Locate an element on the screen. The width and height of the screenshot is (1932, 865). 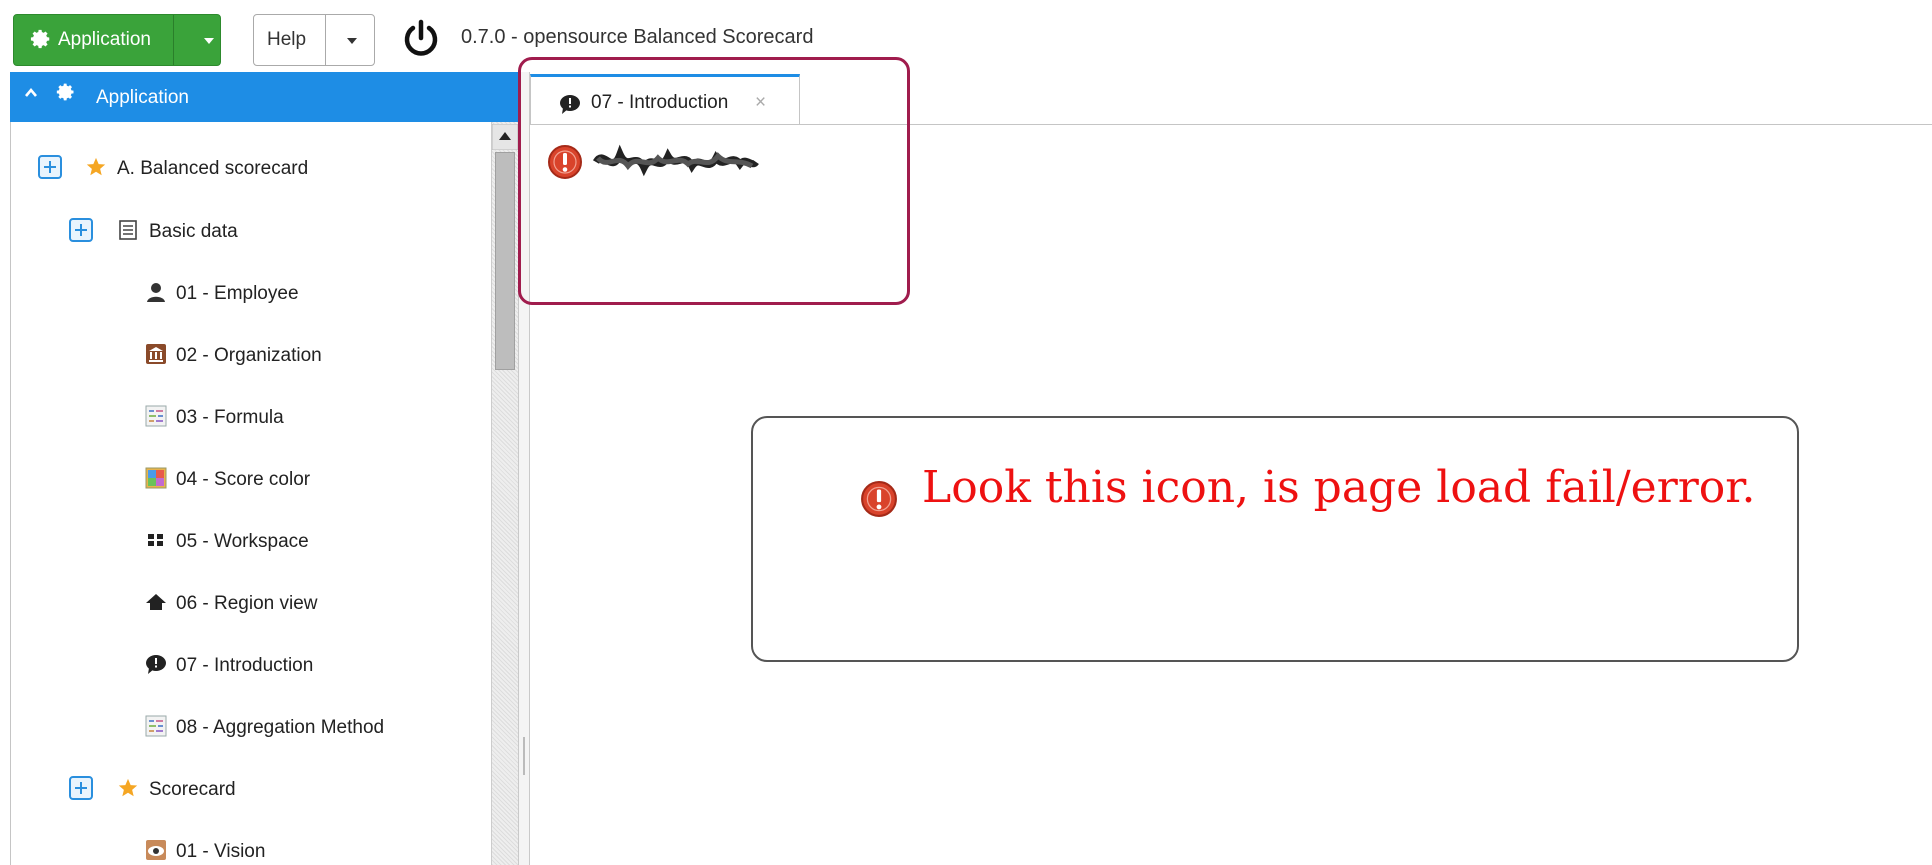
tree-item-aggregation-method: 08 - Aggregation Method is located at coordinates (246, 726).